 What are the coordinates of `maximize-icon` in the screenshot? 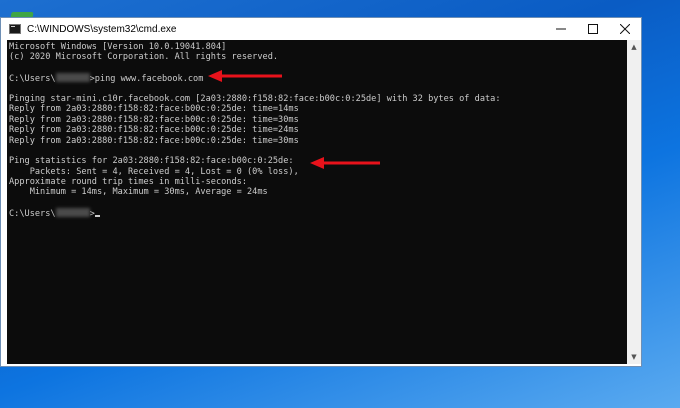 It's located at (593, 29).